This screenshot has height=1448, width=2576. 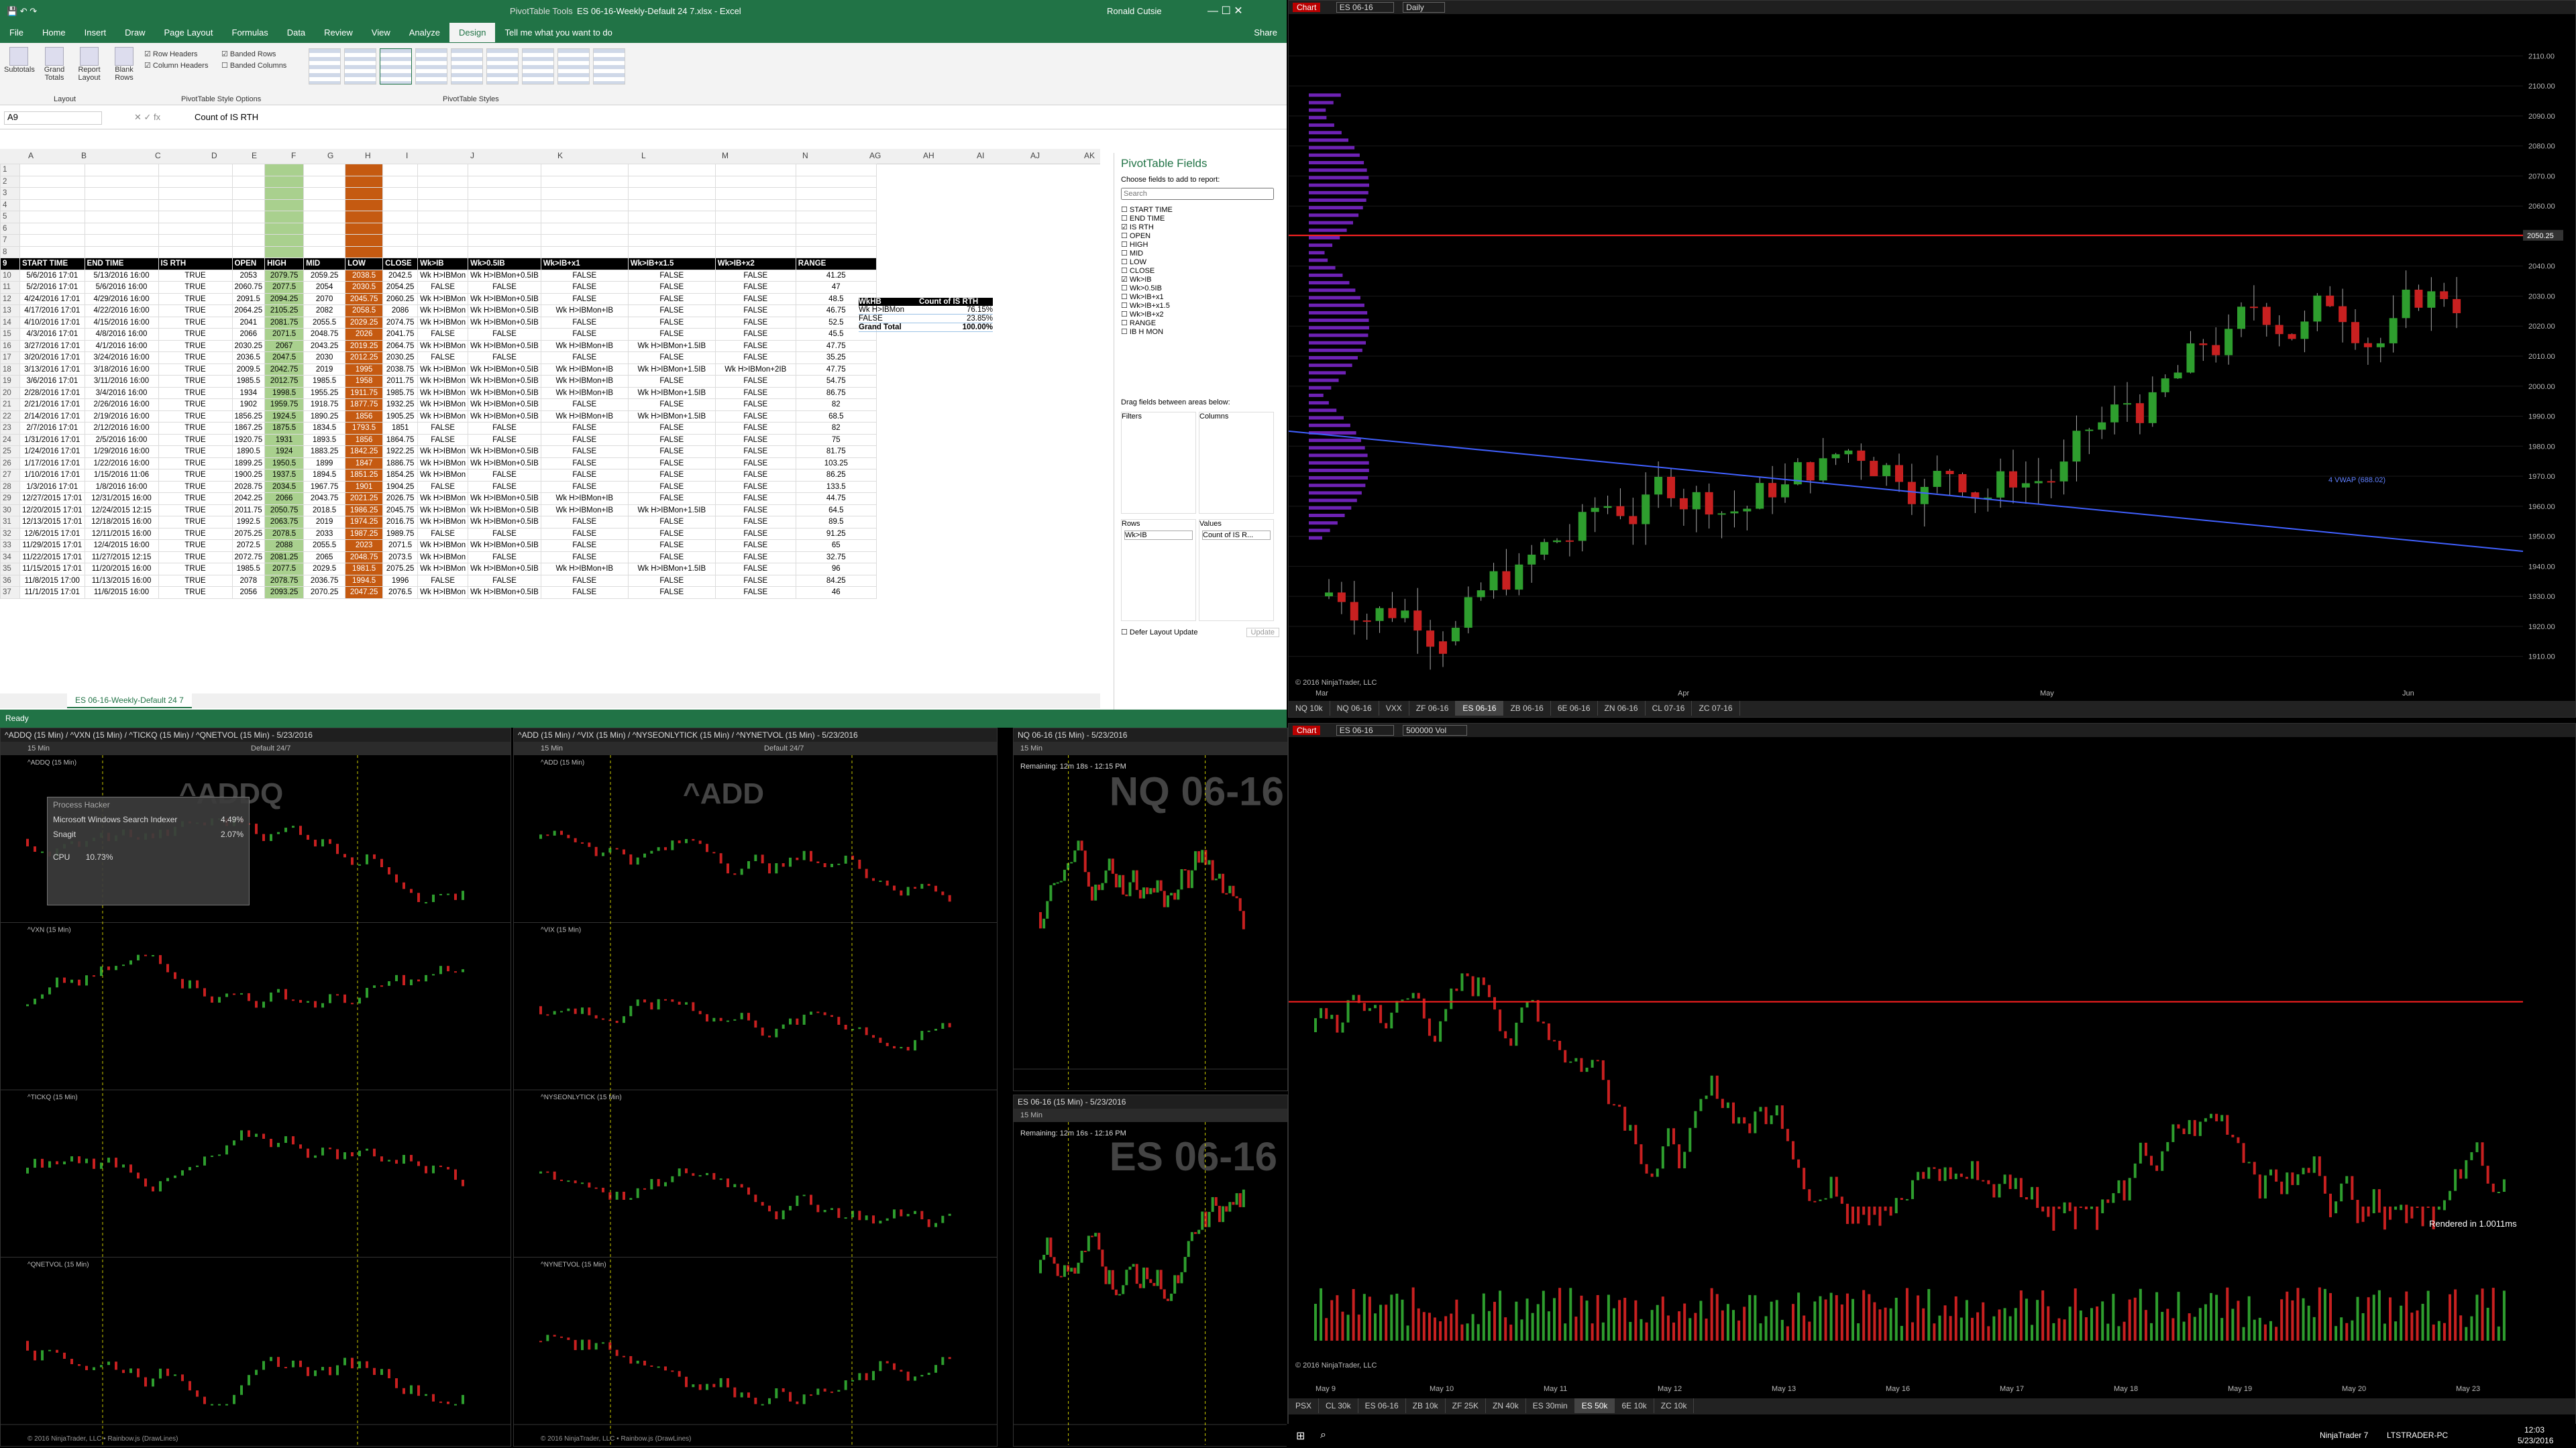 I want to click on cell: 11/27/2015 12:15, so click(x=121, y=557).